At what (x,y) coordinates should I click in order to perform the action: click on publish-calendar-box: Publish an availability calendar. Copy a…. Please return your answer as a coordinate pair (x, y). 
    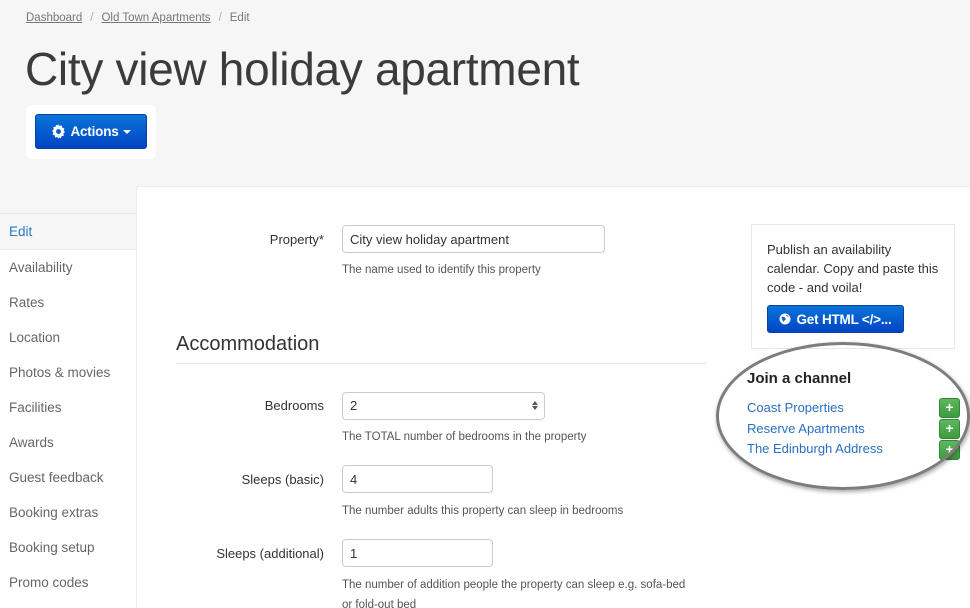
    Looking at the image, I should click on (853, 286).